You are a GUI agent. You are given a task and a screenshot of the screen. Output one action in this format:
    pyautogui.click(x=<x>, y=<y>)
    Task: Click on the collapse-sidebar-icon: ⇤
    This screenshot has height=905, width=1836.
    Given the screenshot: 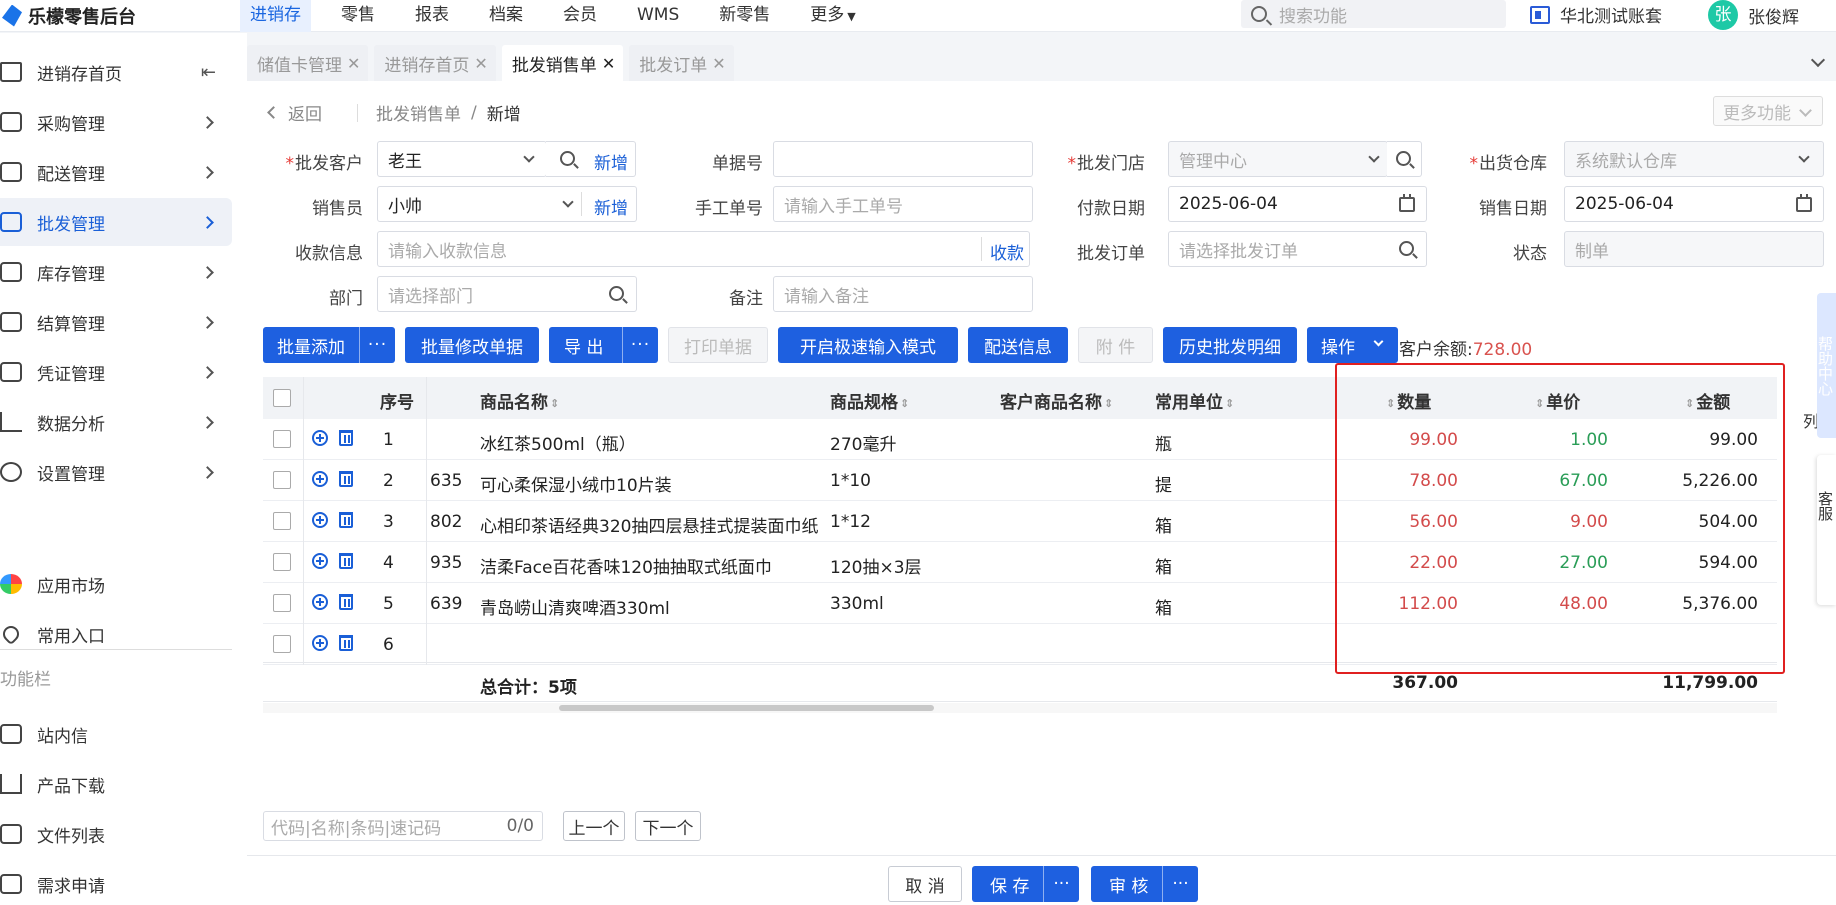 What is the action you would take?
    pyautogui.click(x=208, y=72)
    